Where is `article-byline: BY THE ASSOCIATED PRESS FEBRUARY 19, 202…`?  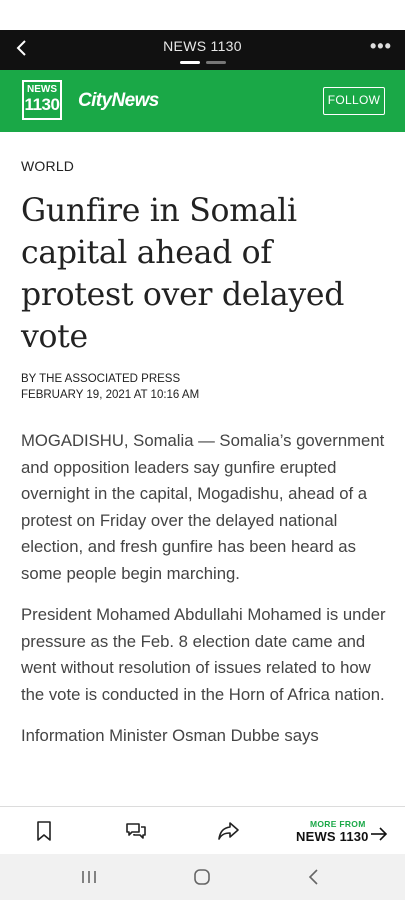 article-byline: BY THE ASSOCIATED PRESS FEBRUARY 19, 202… is located at coordinates (110, 387).